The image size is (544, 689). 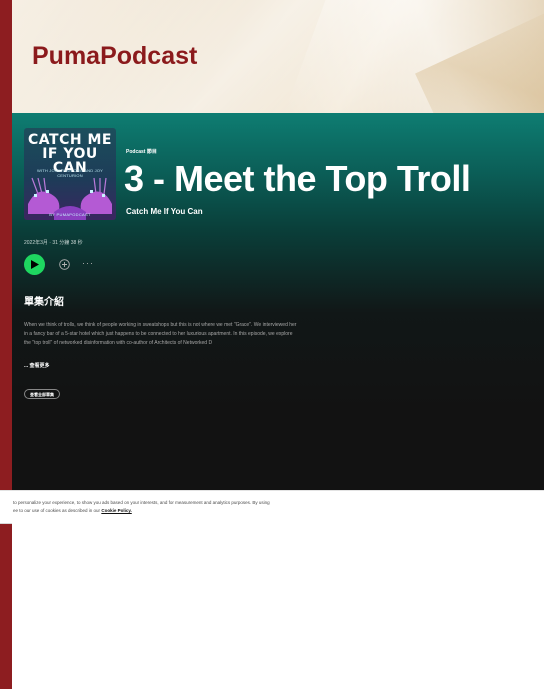 I want to click on content-type-label: Podcast 節目, so click(x=141, y=152).